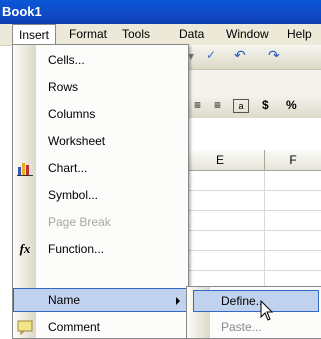  What do you see at coordinates (100, 87) in the screenshot?
I see `menu-item-rows: Rows` at bounding box center [100, 87].